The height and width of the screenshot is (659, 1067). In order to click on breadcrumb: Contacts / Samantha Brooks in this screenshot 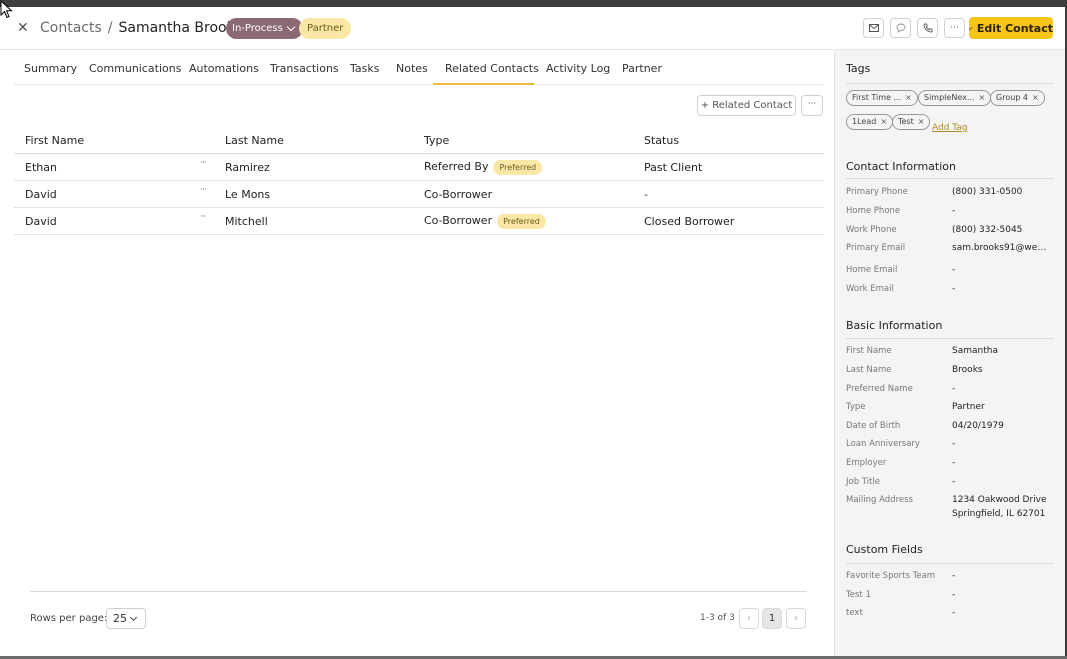, I will do `click(141, 28)`.